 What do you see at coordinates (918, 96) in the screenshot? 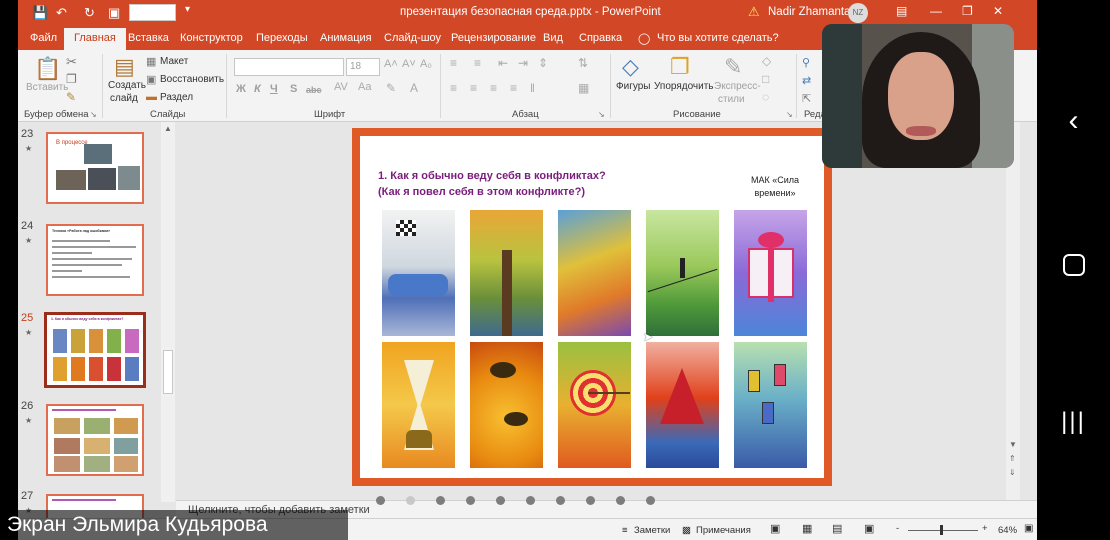
I see `participant-video` at bounding box center [918, 96].